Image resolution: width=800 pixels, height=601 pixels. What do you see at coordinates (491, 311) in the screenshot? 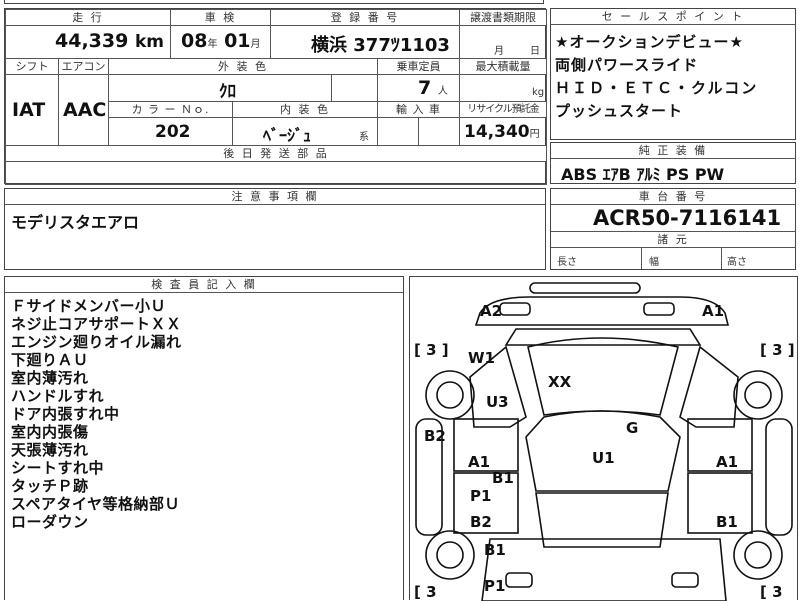
I see `damage-label-a2: A2` at bounding box center [491, 311].